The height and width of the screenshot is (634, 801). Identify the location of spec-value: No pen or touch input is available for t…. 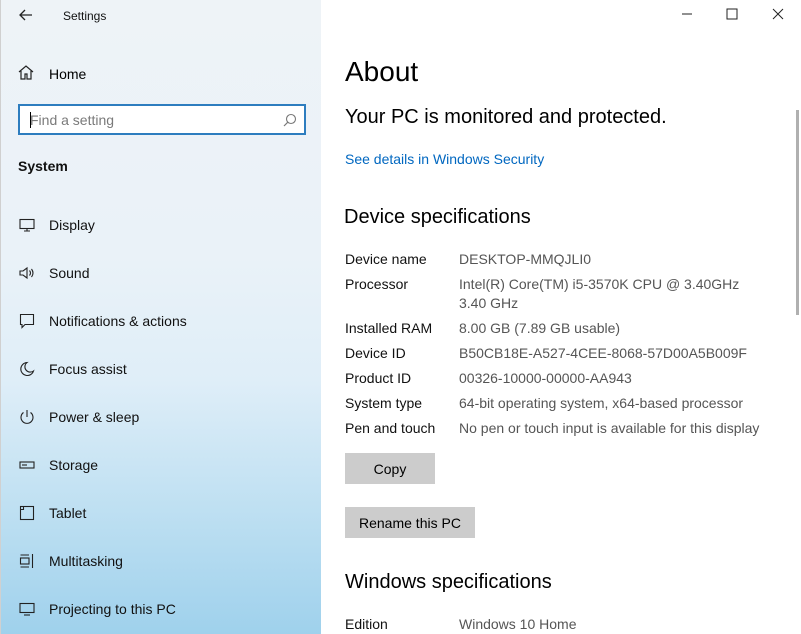
(609, 428).